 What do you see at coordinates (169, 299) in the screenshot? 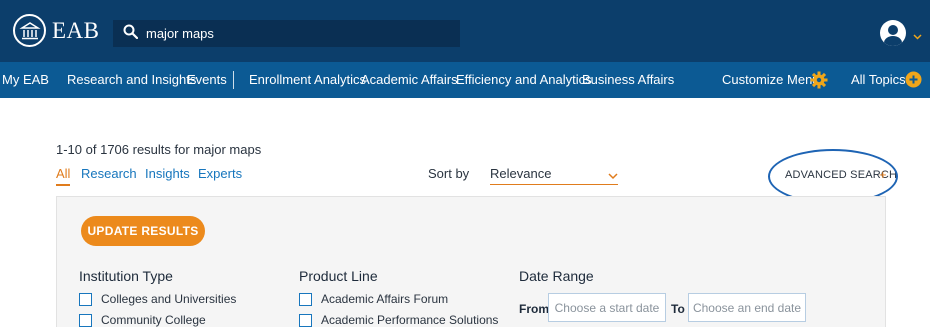
I see `checkbox-label: Colleges and Universities` at bounding box center [169, 299].